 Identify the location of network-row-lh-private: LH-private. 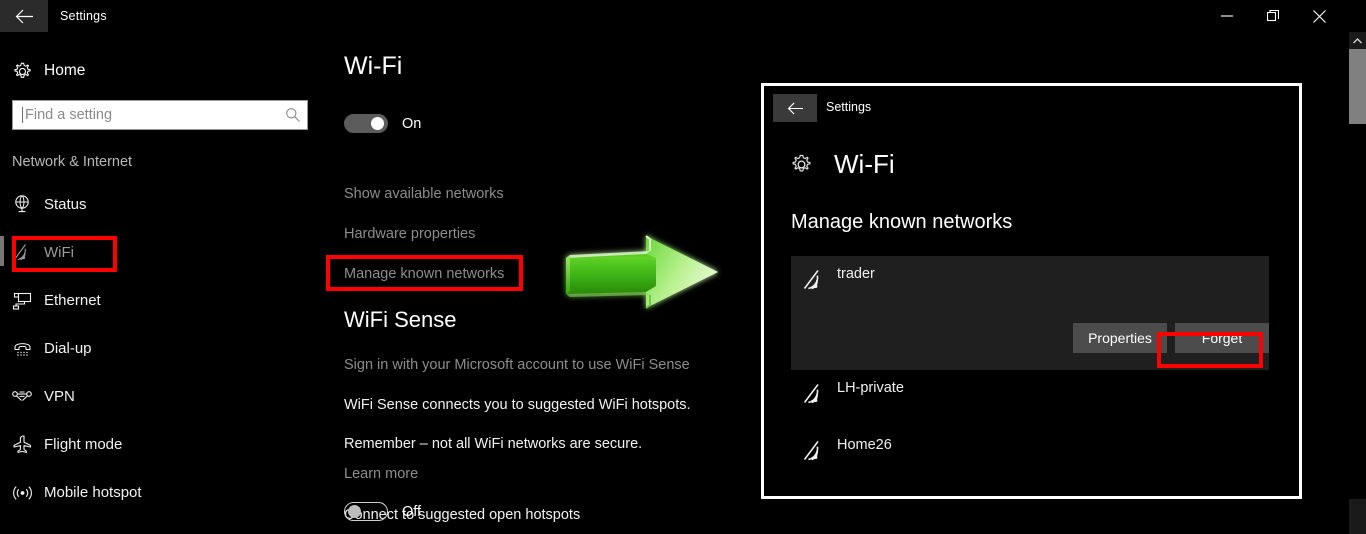
(1030, 398).